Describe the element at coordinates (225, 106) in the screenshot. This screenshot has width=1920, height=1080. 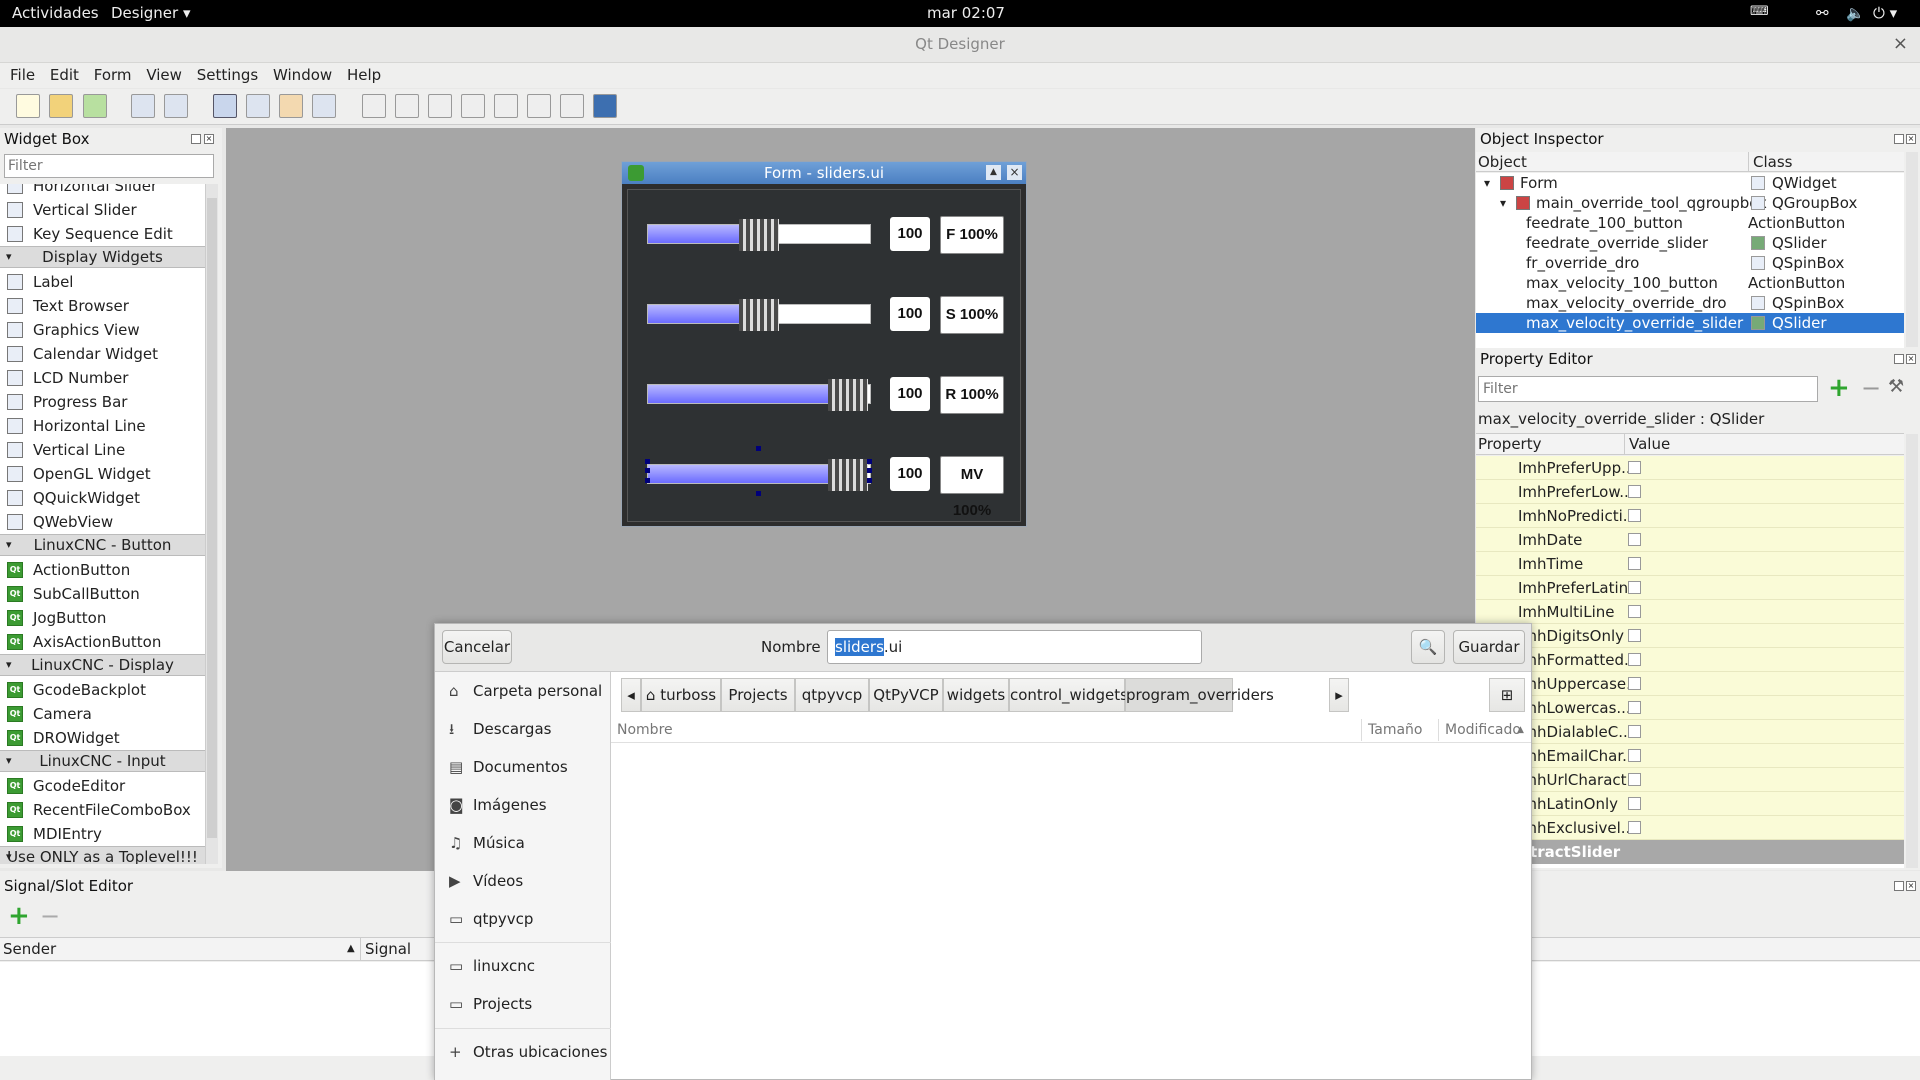
I see `edit-widgets-icon` at that location.